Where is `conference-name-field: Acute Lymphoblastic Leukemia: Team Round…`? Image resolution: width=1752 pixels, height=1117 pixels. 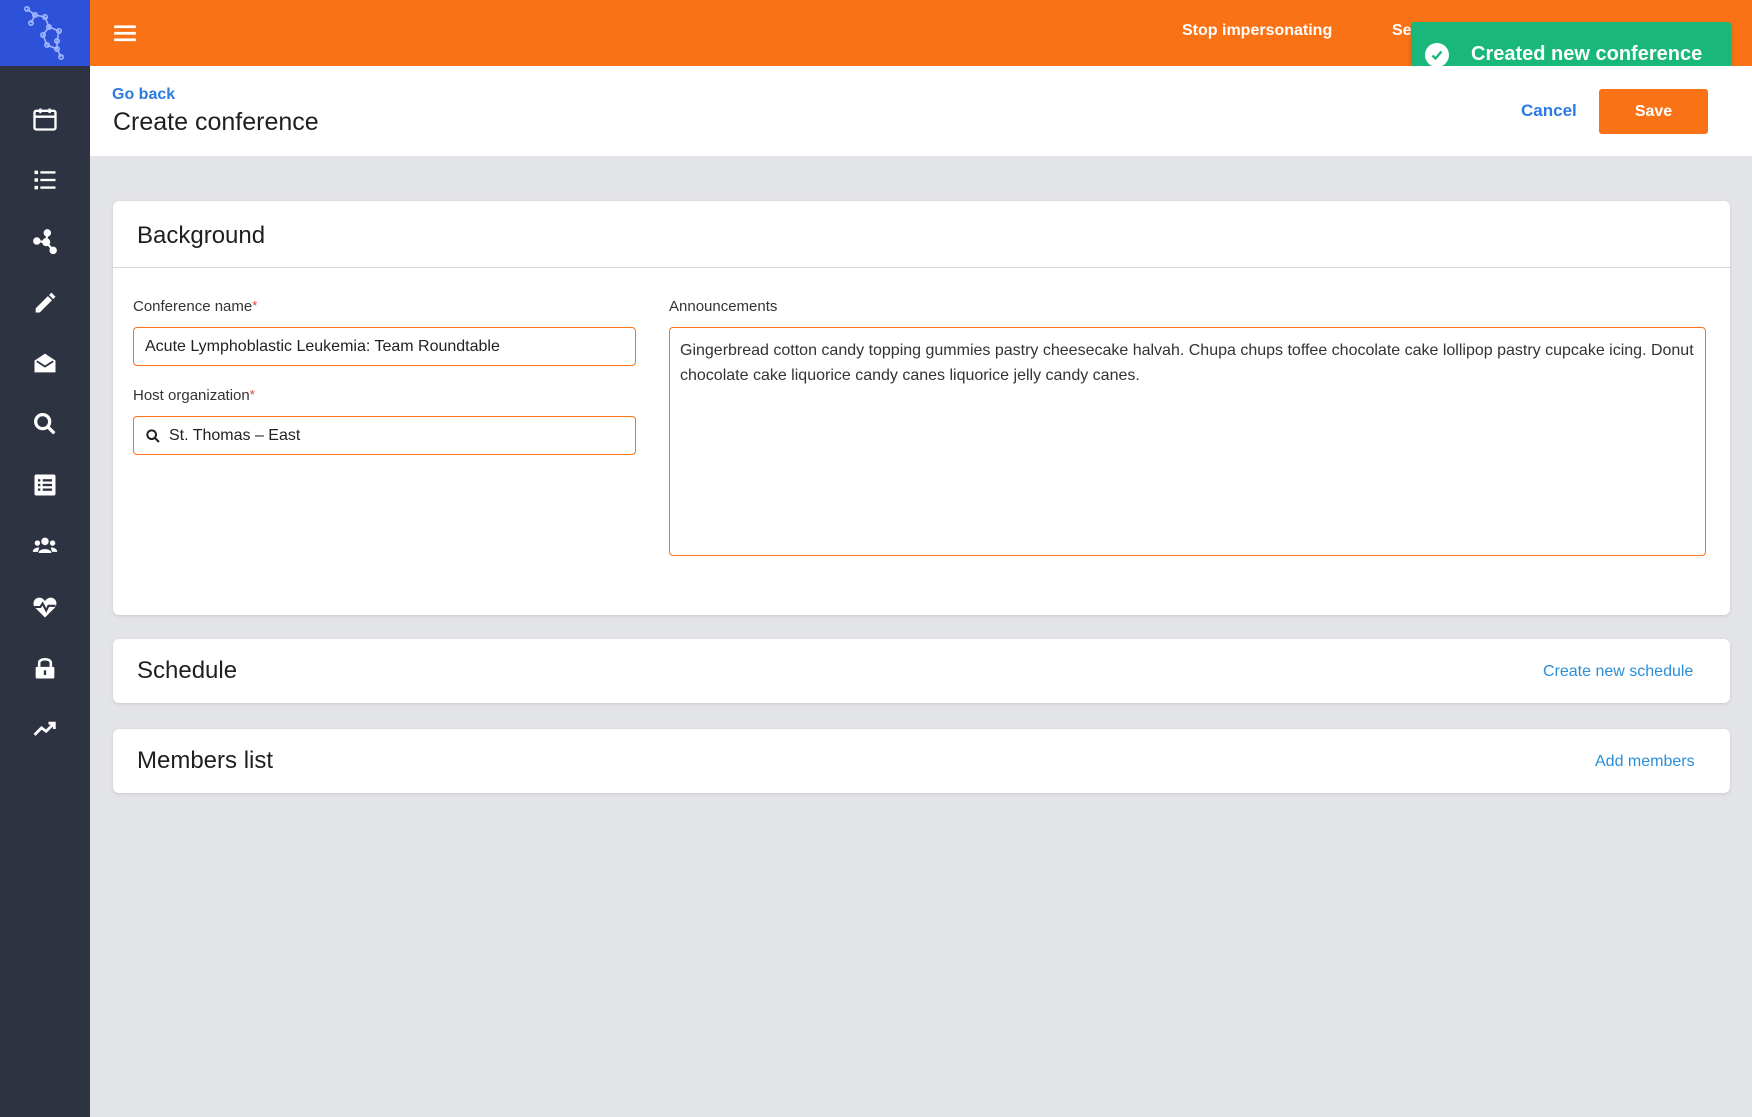
conference-name-field: Acute Lymphoblastic Leukemia: Team Round… is located at coordinates (384, 346).